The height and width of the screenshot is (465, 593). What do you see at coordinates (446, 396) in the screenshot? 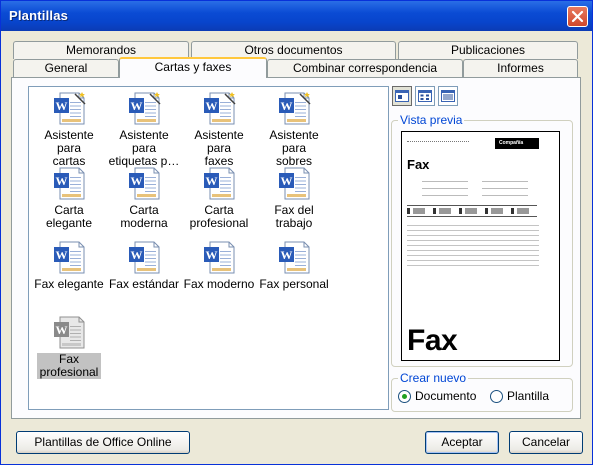
I see `radio-documento-label: Documento` at bounding box center [446, 396].